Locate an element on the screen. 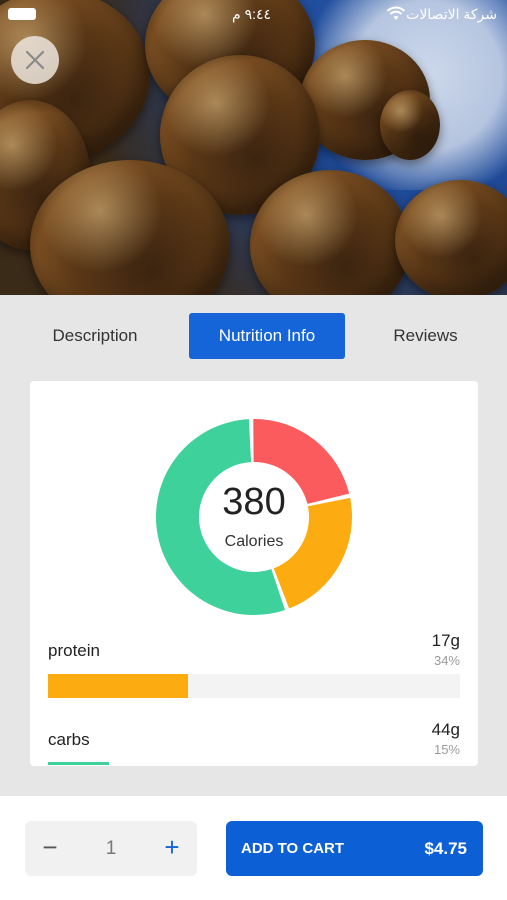 Image resolution: width=507 pixels, height=900 pixels. nutrient-amount: 17g is located at coordinates (445, 640).